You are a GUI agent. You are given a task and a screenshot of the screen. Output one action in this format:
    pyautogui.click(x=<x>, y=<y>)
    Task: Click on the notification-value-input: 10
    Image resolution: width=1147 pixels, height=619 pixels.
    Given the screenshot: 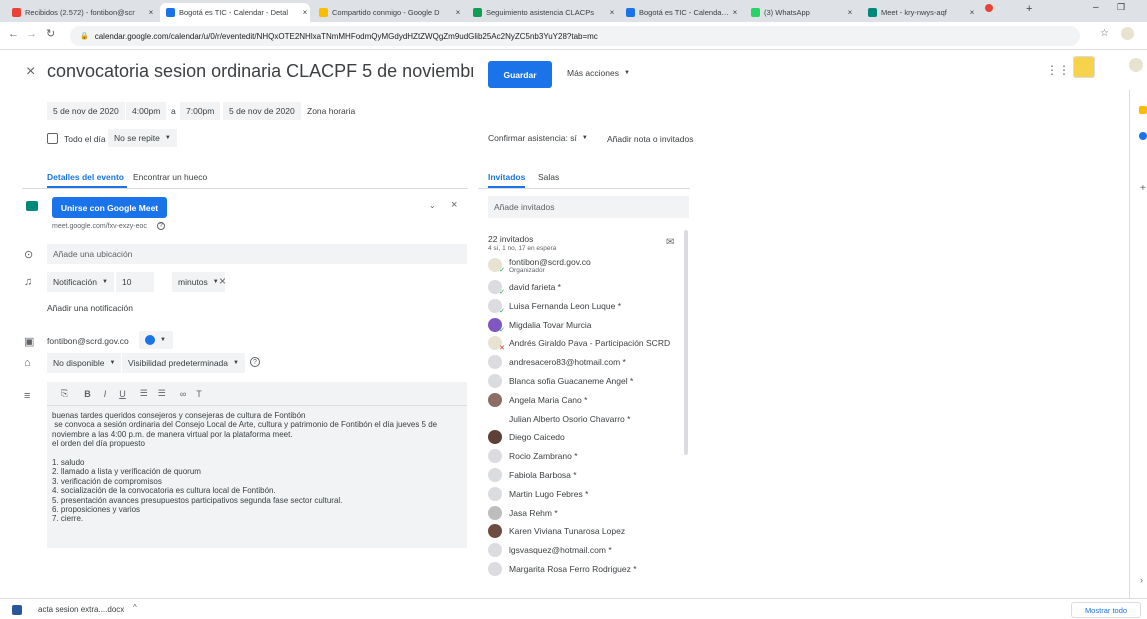 What is the action you would take?
    pyautogui.click(x=135, y=282)
    